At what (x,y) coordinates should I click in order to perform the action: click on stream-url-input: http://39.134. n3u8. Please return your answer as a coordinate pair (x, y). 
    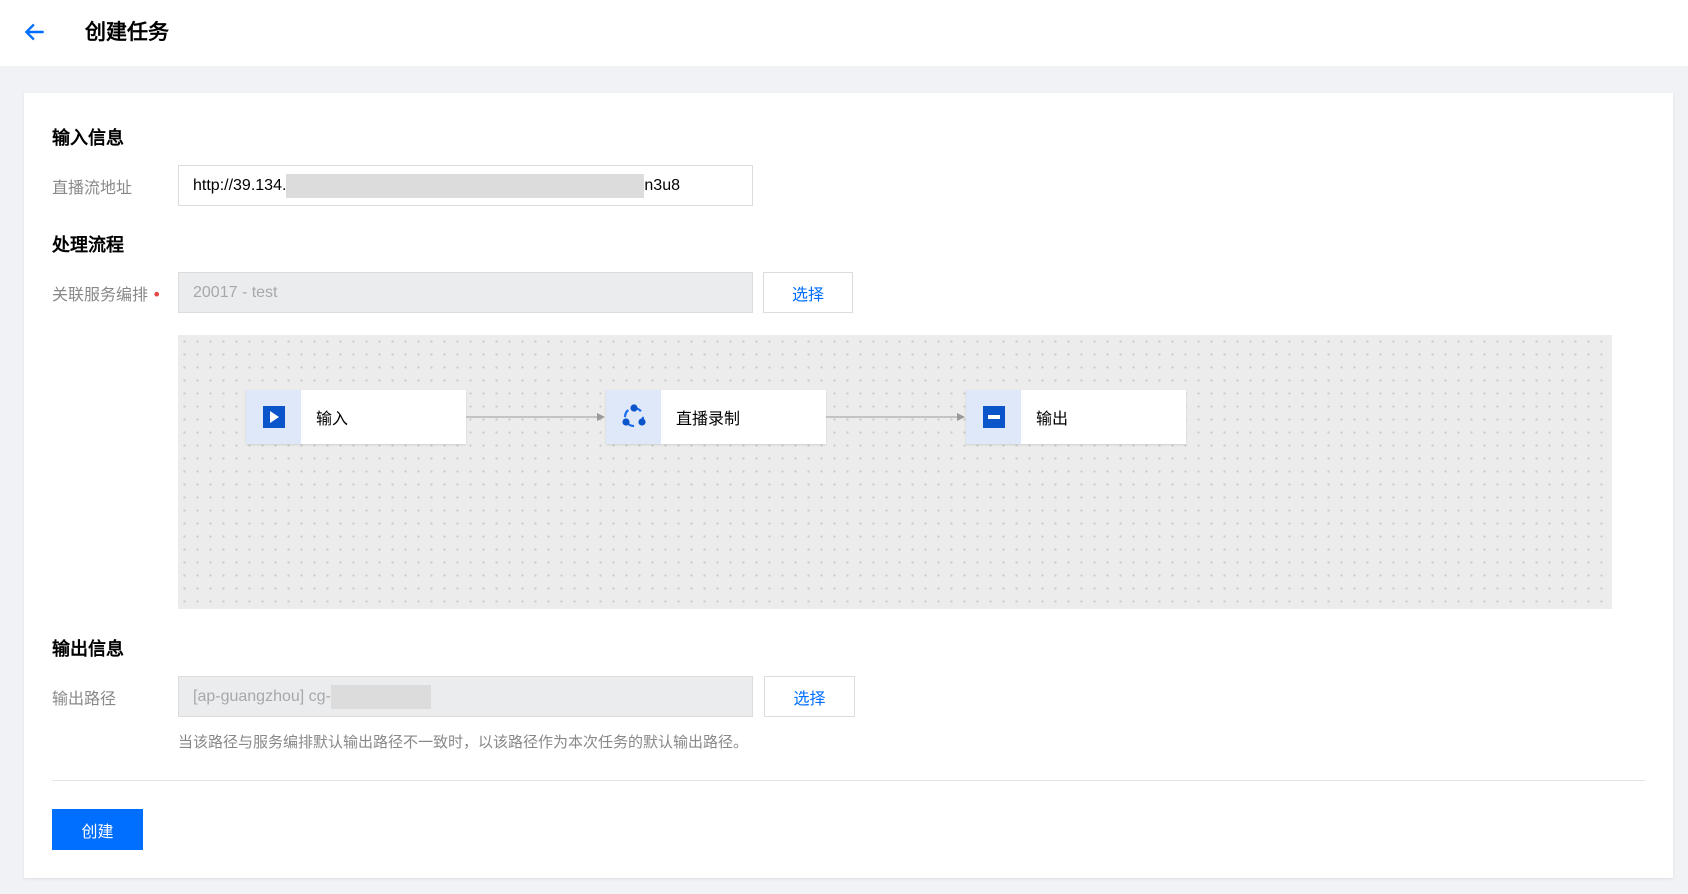
    Looking at the image, I should click on (465, 185).